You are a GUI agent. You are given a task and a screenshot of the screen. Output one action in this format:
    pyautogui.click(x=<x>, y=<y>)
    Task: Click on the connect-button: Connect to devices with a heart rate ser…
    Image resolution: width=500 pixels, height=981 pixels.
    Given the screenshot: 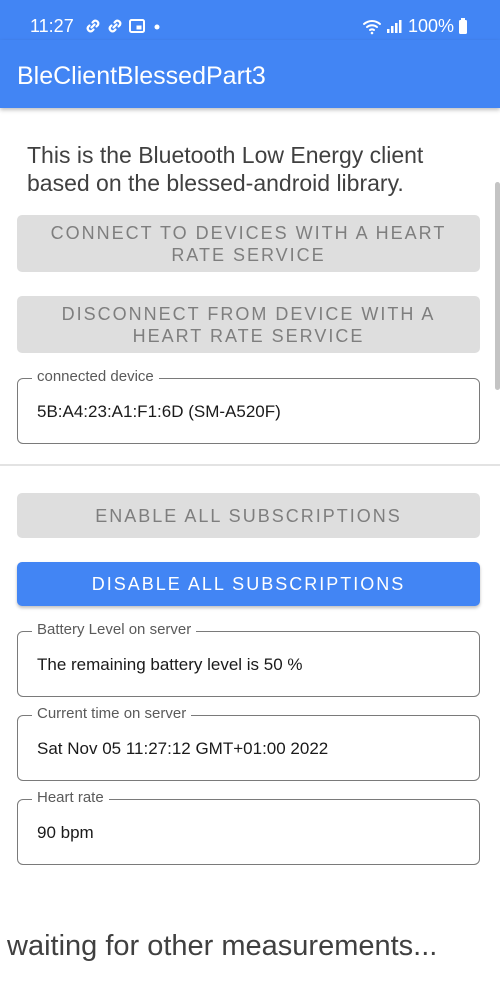 What is the action you would take?
    pyautogui.click(x=248, y=243)
    